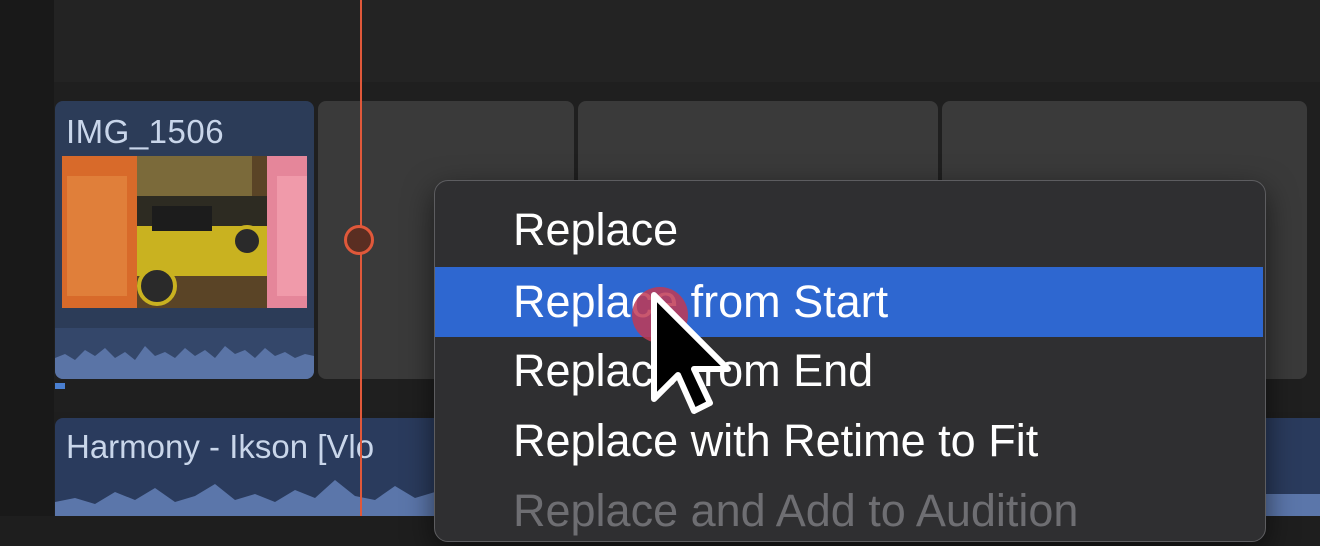 Image resolution: width=1320 pixels, height=546 pixels. Describe the element at coordinates (220, 446) in the screenshot. I see `audio-clip-name: Harmony - Ikson [Vlo` at that location.